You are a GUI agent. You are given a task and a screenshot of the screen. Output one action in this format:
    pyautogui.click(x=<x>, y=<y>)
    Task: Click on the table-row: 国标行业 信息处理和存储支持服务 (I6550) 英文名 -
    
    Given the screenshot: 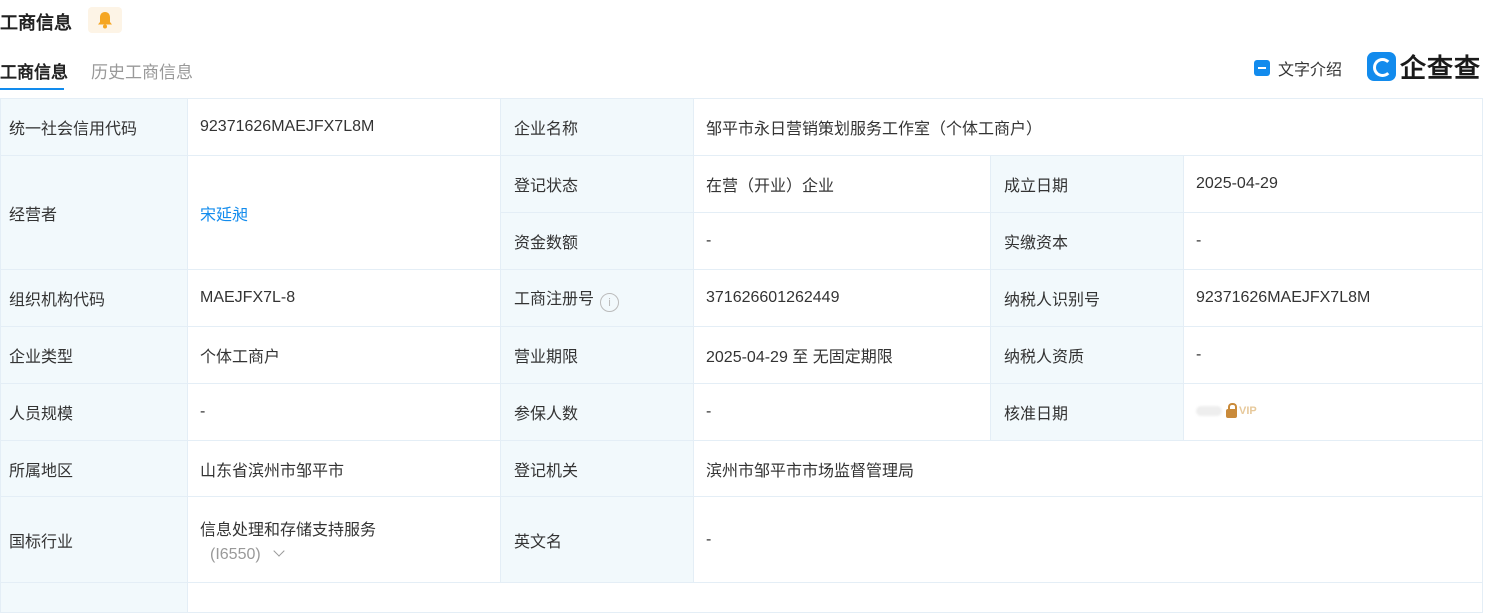 What is the action you would take?
    pyautogui.click(x=742, y=539)
    